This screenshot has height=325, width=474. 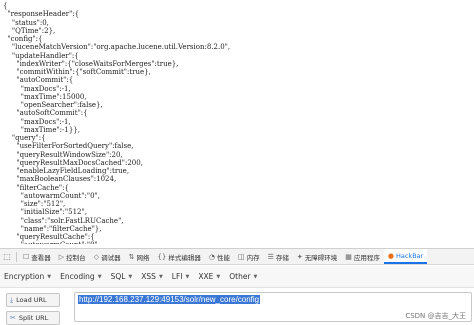 I want to click on element-picker-icon: ⬚, so click(x=7, y=256).